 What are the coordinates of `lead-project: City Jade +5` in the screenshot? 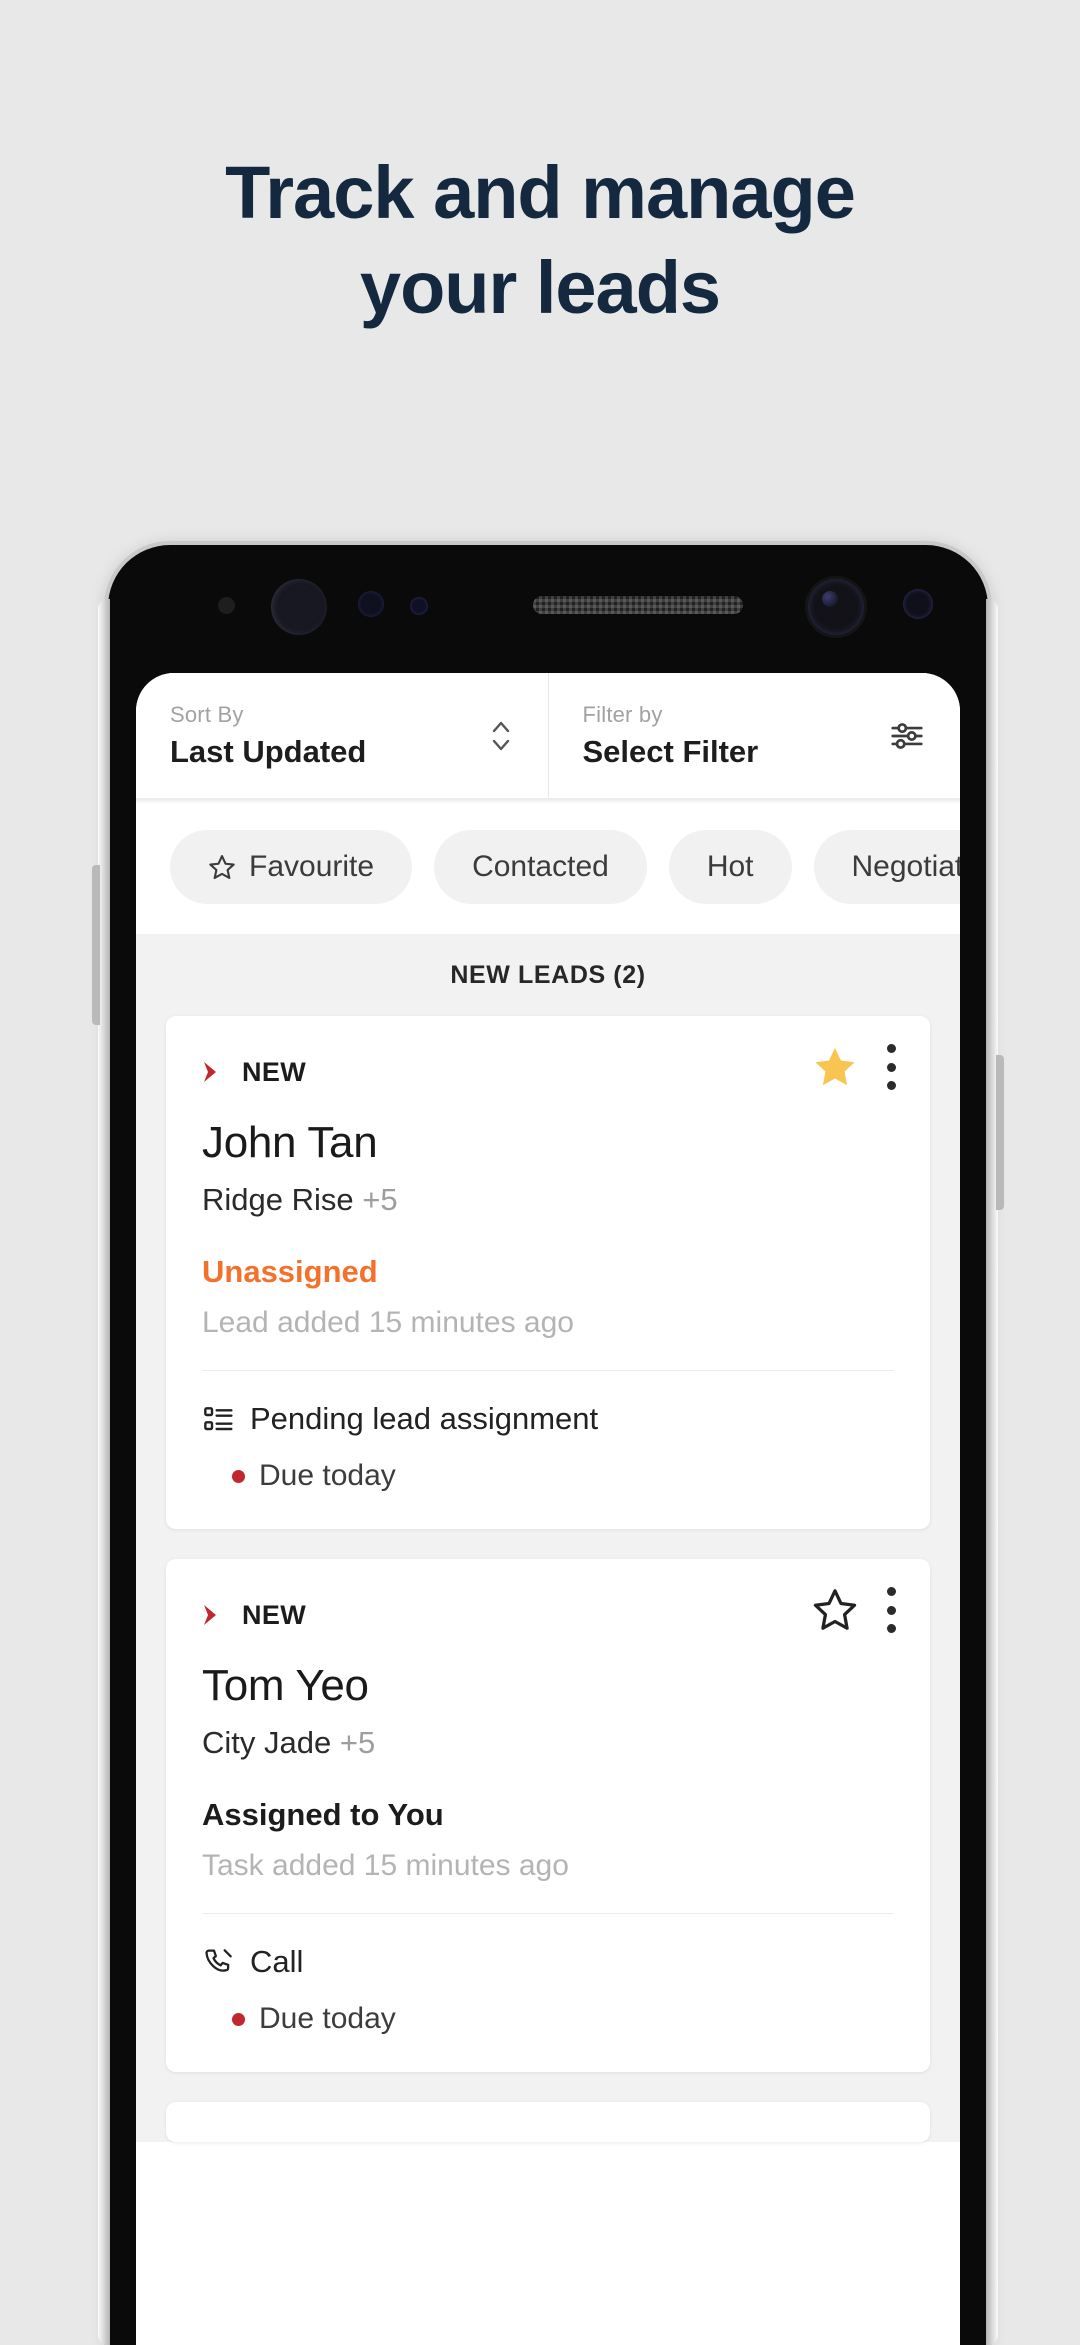 It's located at (548, 1743).